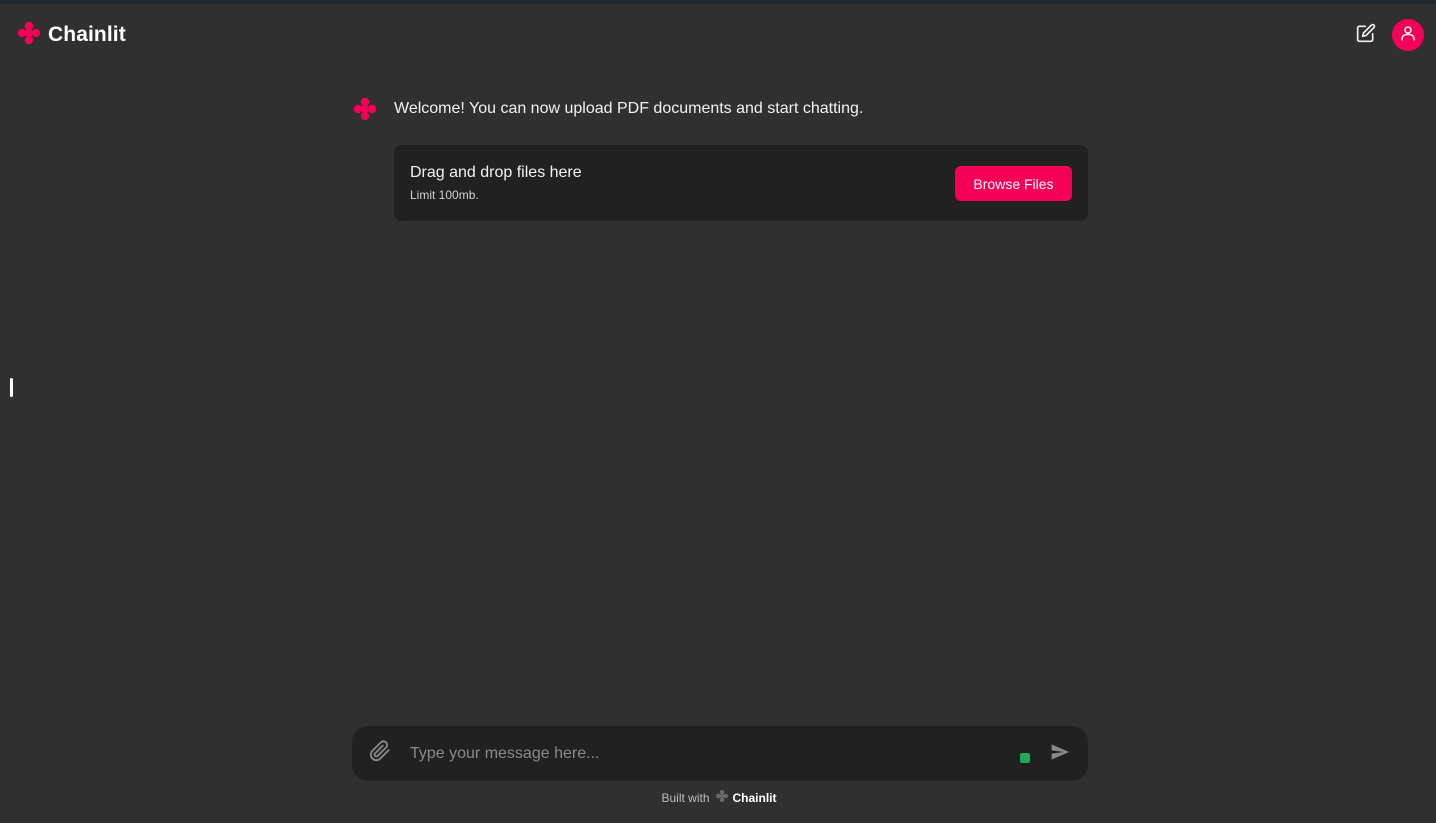 This screenshot has height=823, width=1436. I want to click on logo-text: Chainlit, so click(87, 34).